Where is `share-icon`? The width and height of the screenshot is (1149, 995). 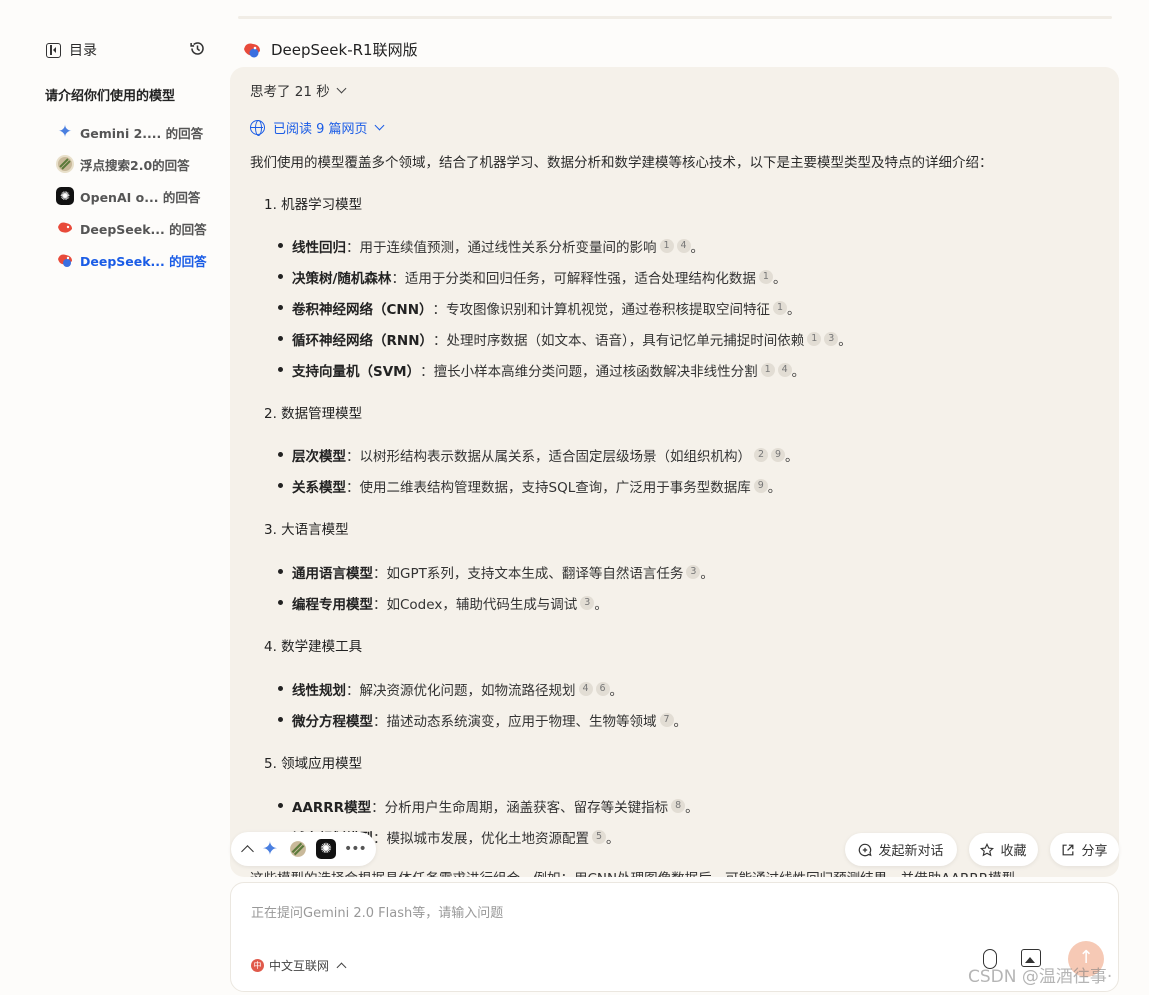 share-icon is located at coordinates (1068, 849).